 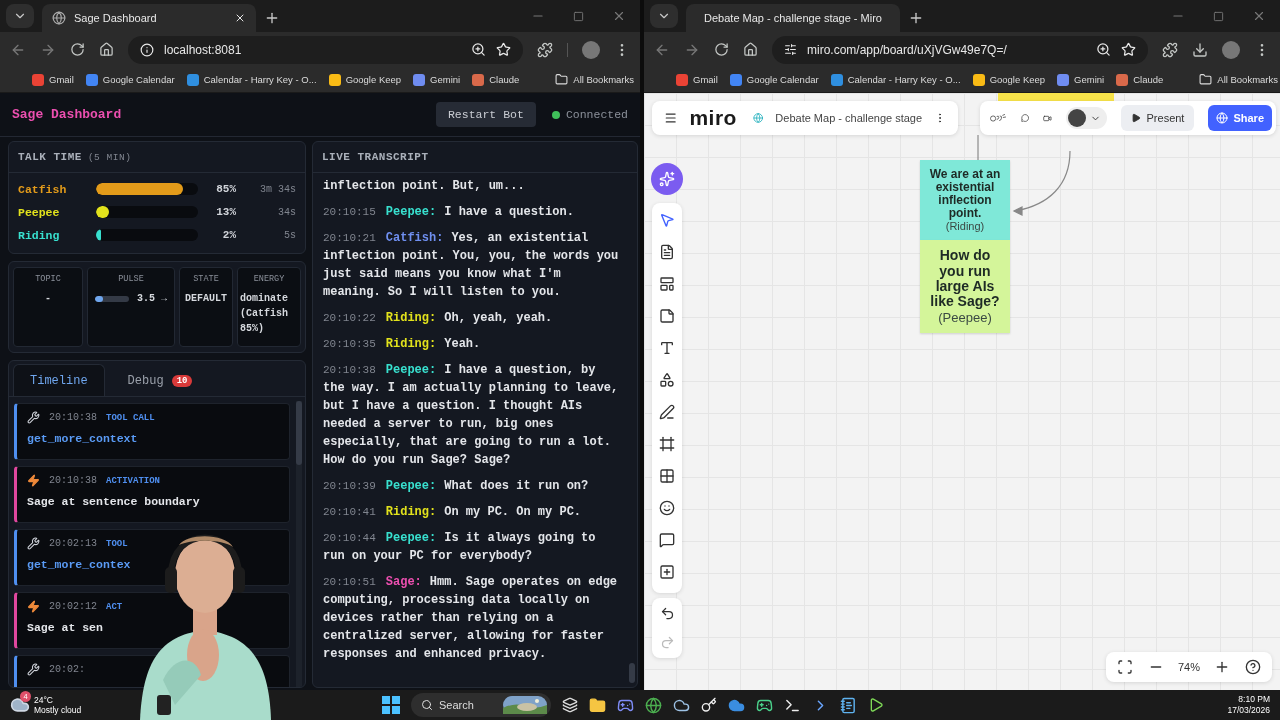 What do you see at coordinates (960, 49) in the screenshot?
I see `address-bar: miro.com/app/board/uXjVGw49e7Q=/` at bounding box center [960, 49].